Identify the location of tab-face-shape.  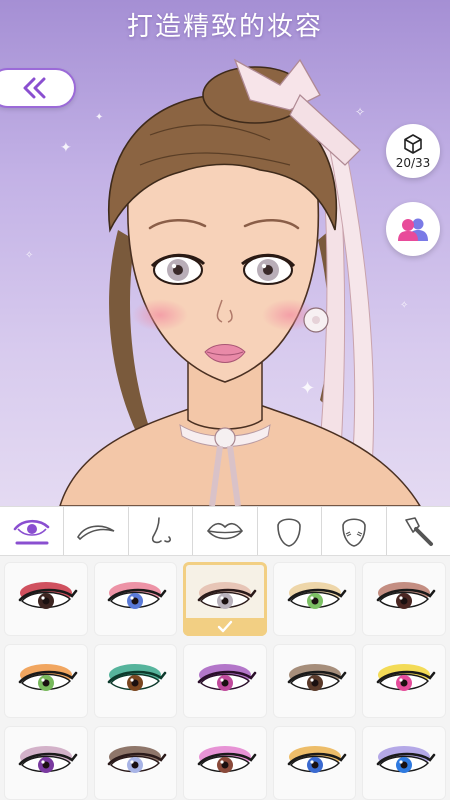
(290, 531).